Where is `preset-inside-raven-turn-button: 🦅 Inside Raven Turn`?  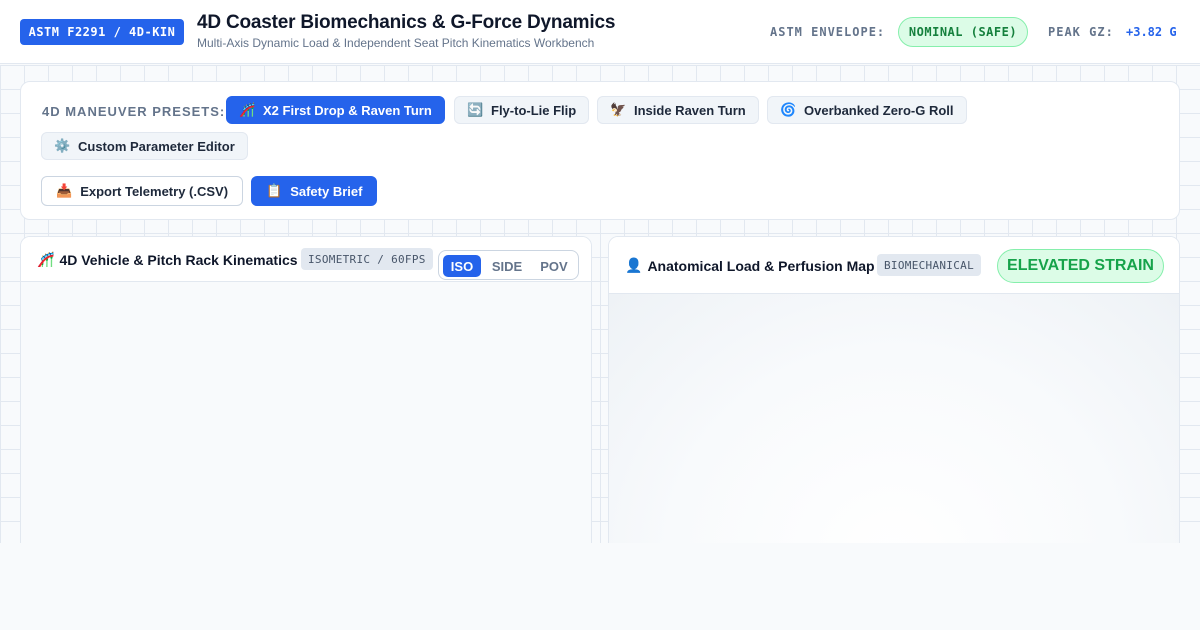
preset-inside-raven-turn-button: 🦅 Inside Raven Turn is located at coordinates (678, 110).